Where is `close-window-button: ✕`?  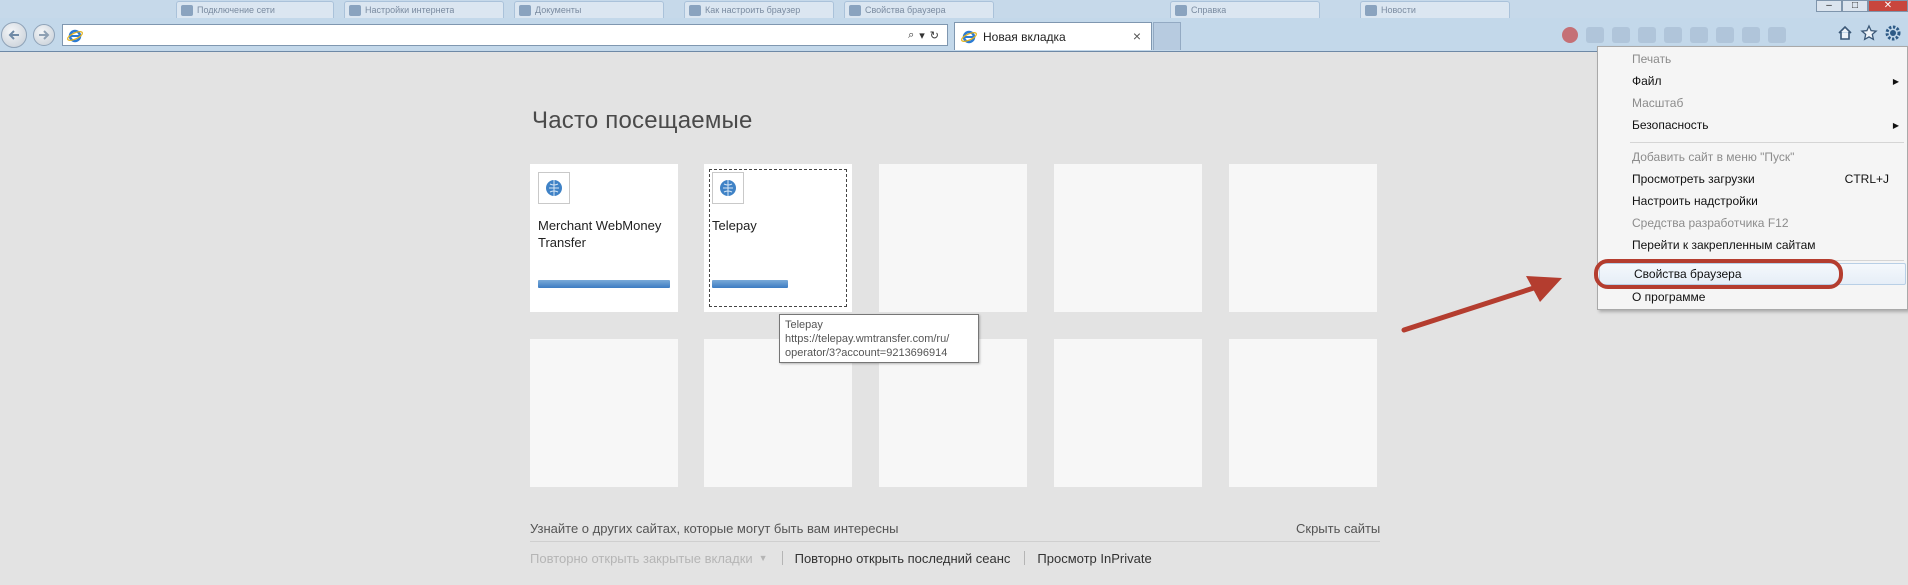 close-window-button: ✕ is located at coordinates (1888, 6).